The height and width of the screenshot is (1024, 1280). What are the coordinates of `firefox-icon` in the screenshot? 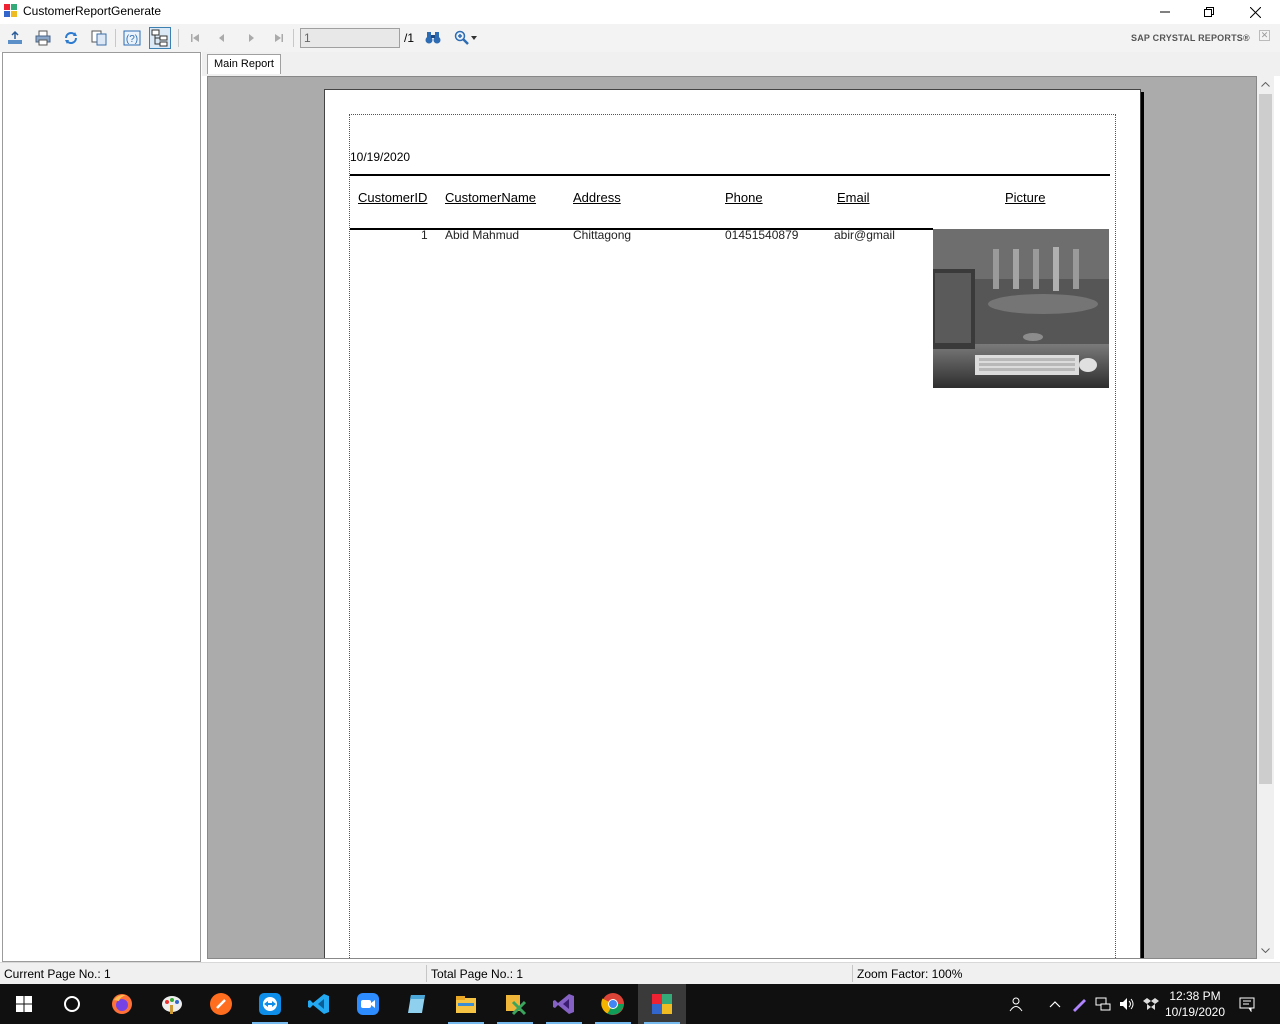 It's located at (122, 1004).